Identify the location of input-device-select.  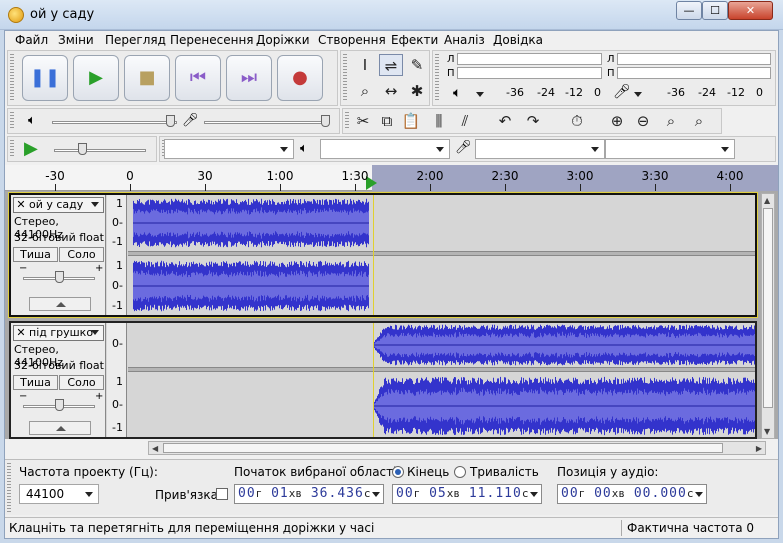
(540, 149).